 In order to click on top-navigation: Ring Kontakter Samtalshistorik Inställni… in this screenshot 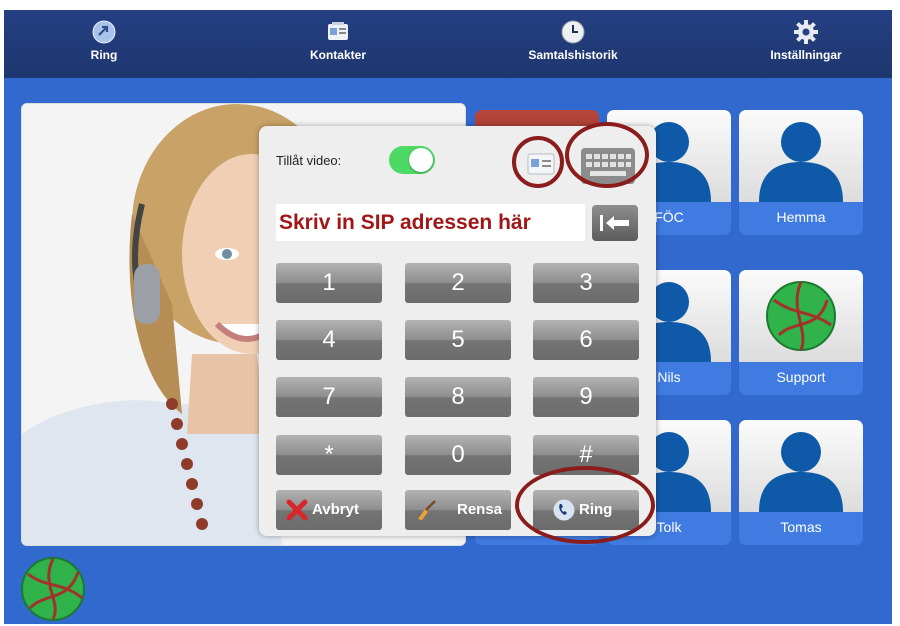, I will do `click(448, 44)`.